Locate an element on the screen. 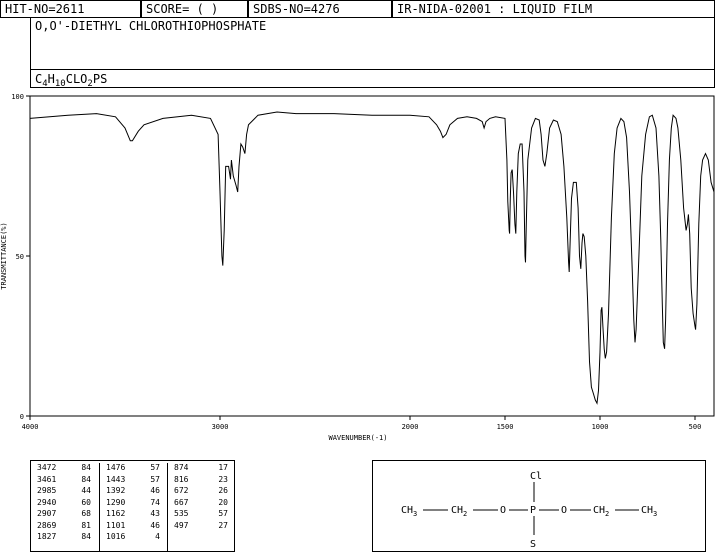 This screenshot has height=557, width=715. atom-ch3-right: CH3 is located at coordinates (649, 511).